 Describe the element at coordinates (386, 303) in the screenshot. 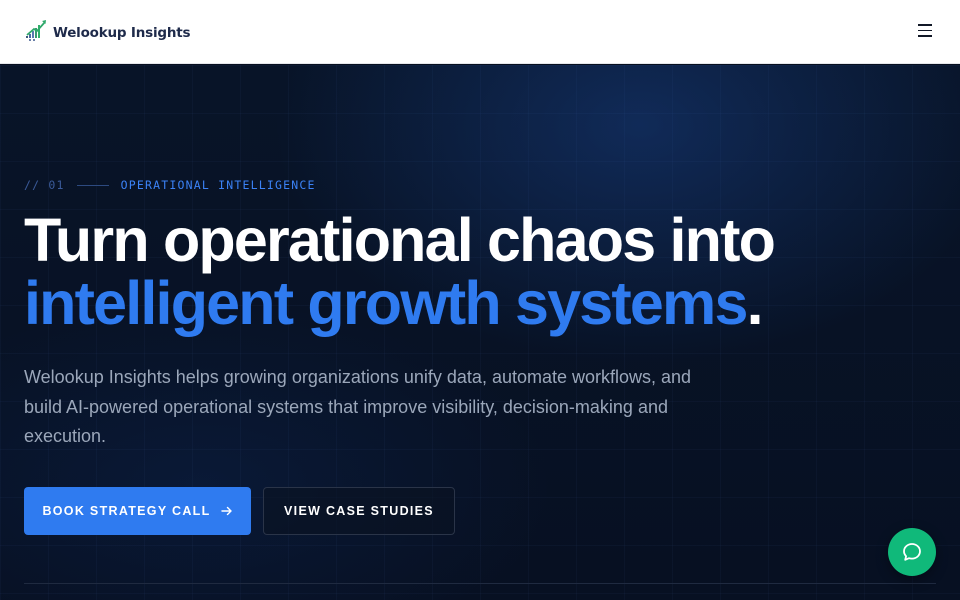

I see `headline-accent: intelligent growth systems` at that location.